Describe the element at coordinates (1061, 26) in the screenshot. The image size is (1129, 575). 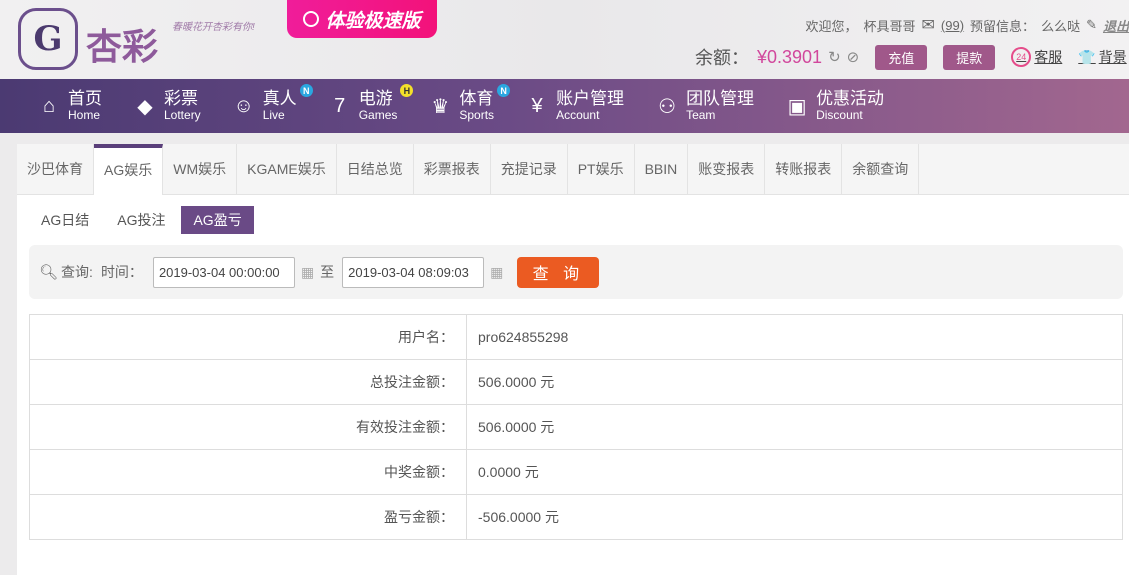
I see `reserved-value: 么么哒` at that location.